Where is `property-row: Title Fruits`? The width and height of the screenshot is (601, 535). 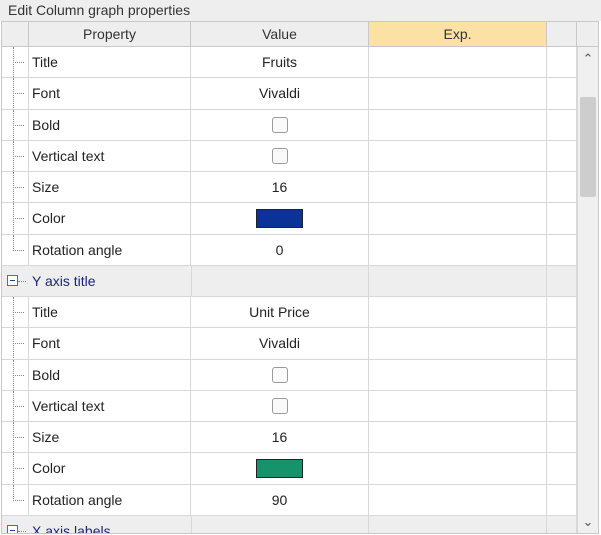
property-row: Title Fruits is located at coordinates (289, 63).